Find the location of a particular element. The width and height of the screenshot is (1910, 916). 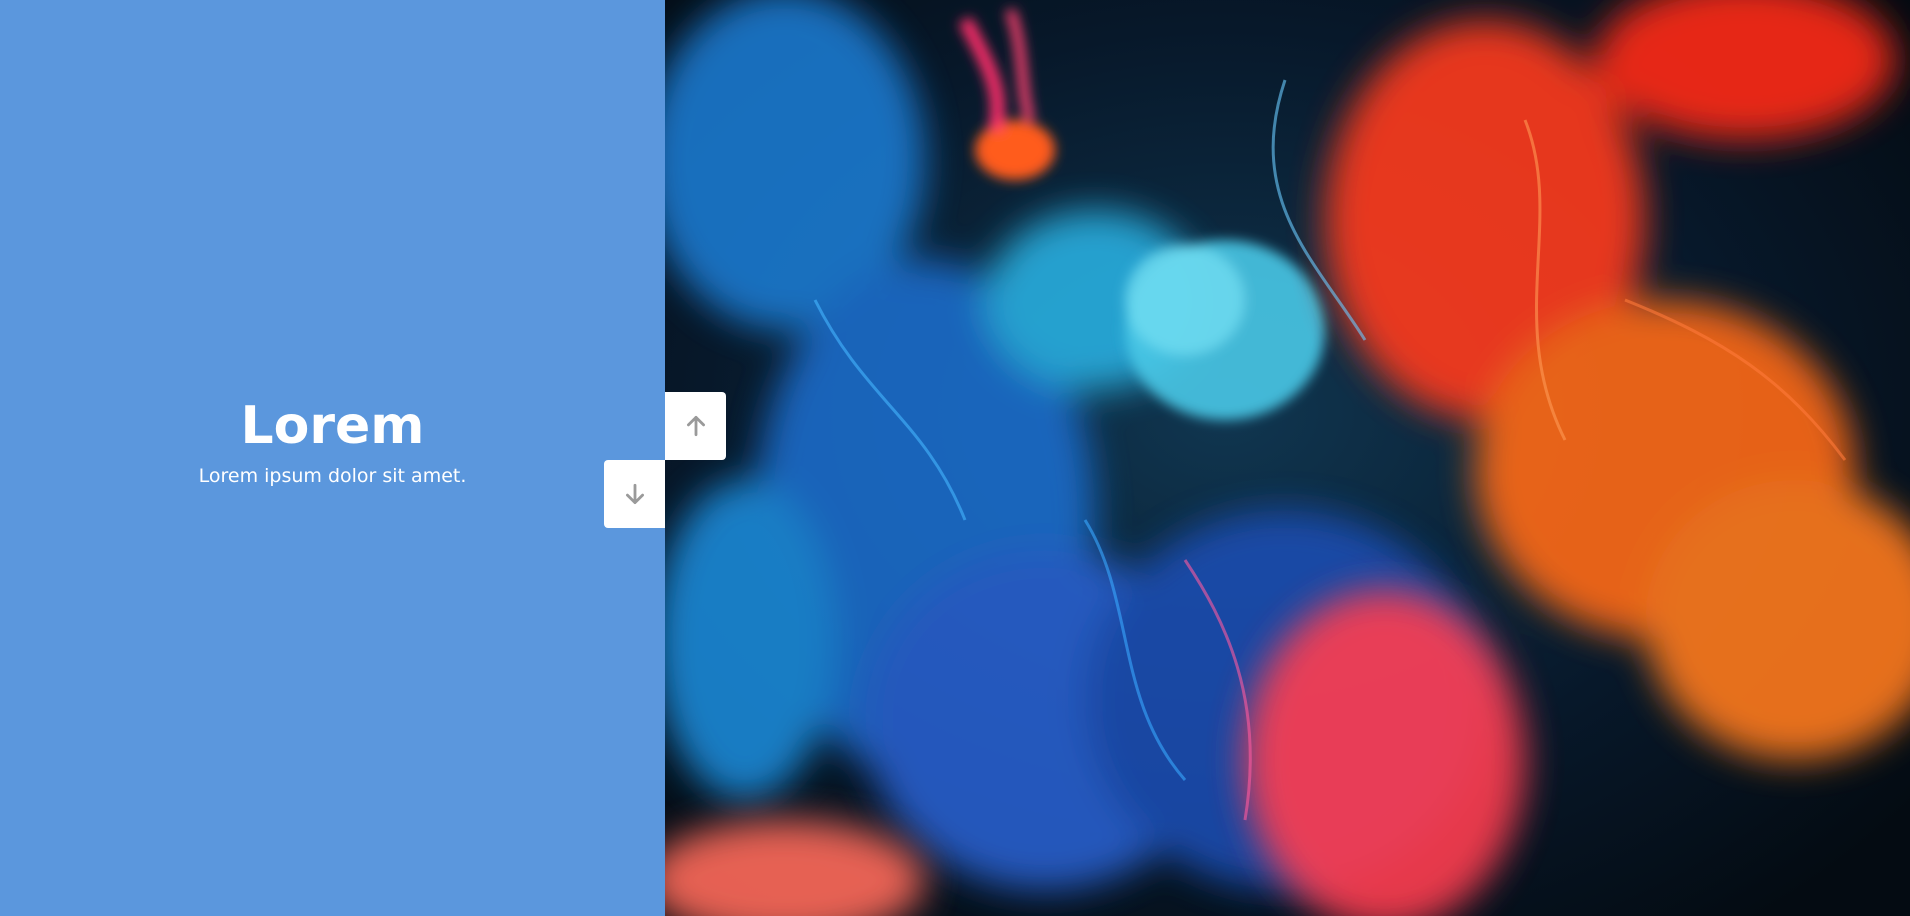

slide-up-button is located at coordinates (695, 426).